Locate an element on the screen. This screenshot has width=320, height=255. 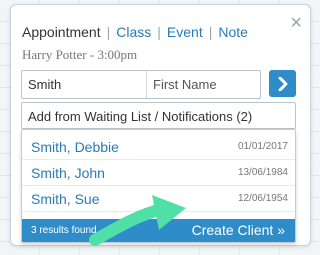
result-dob: 01/01/2017 is located at coordinates (262, 146).